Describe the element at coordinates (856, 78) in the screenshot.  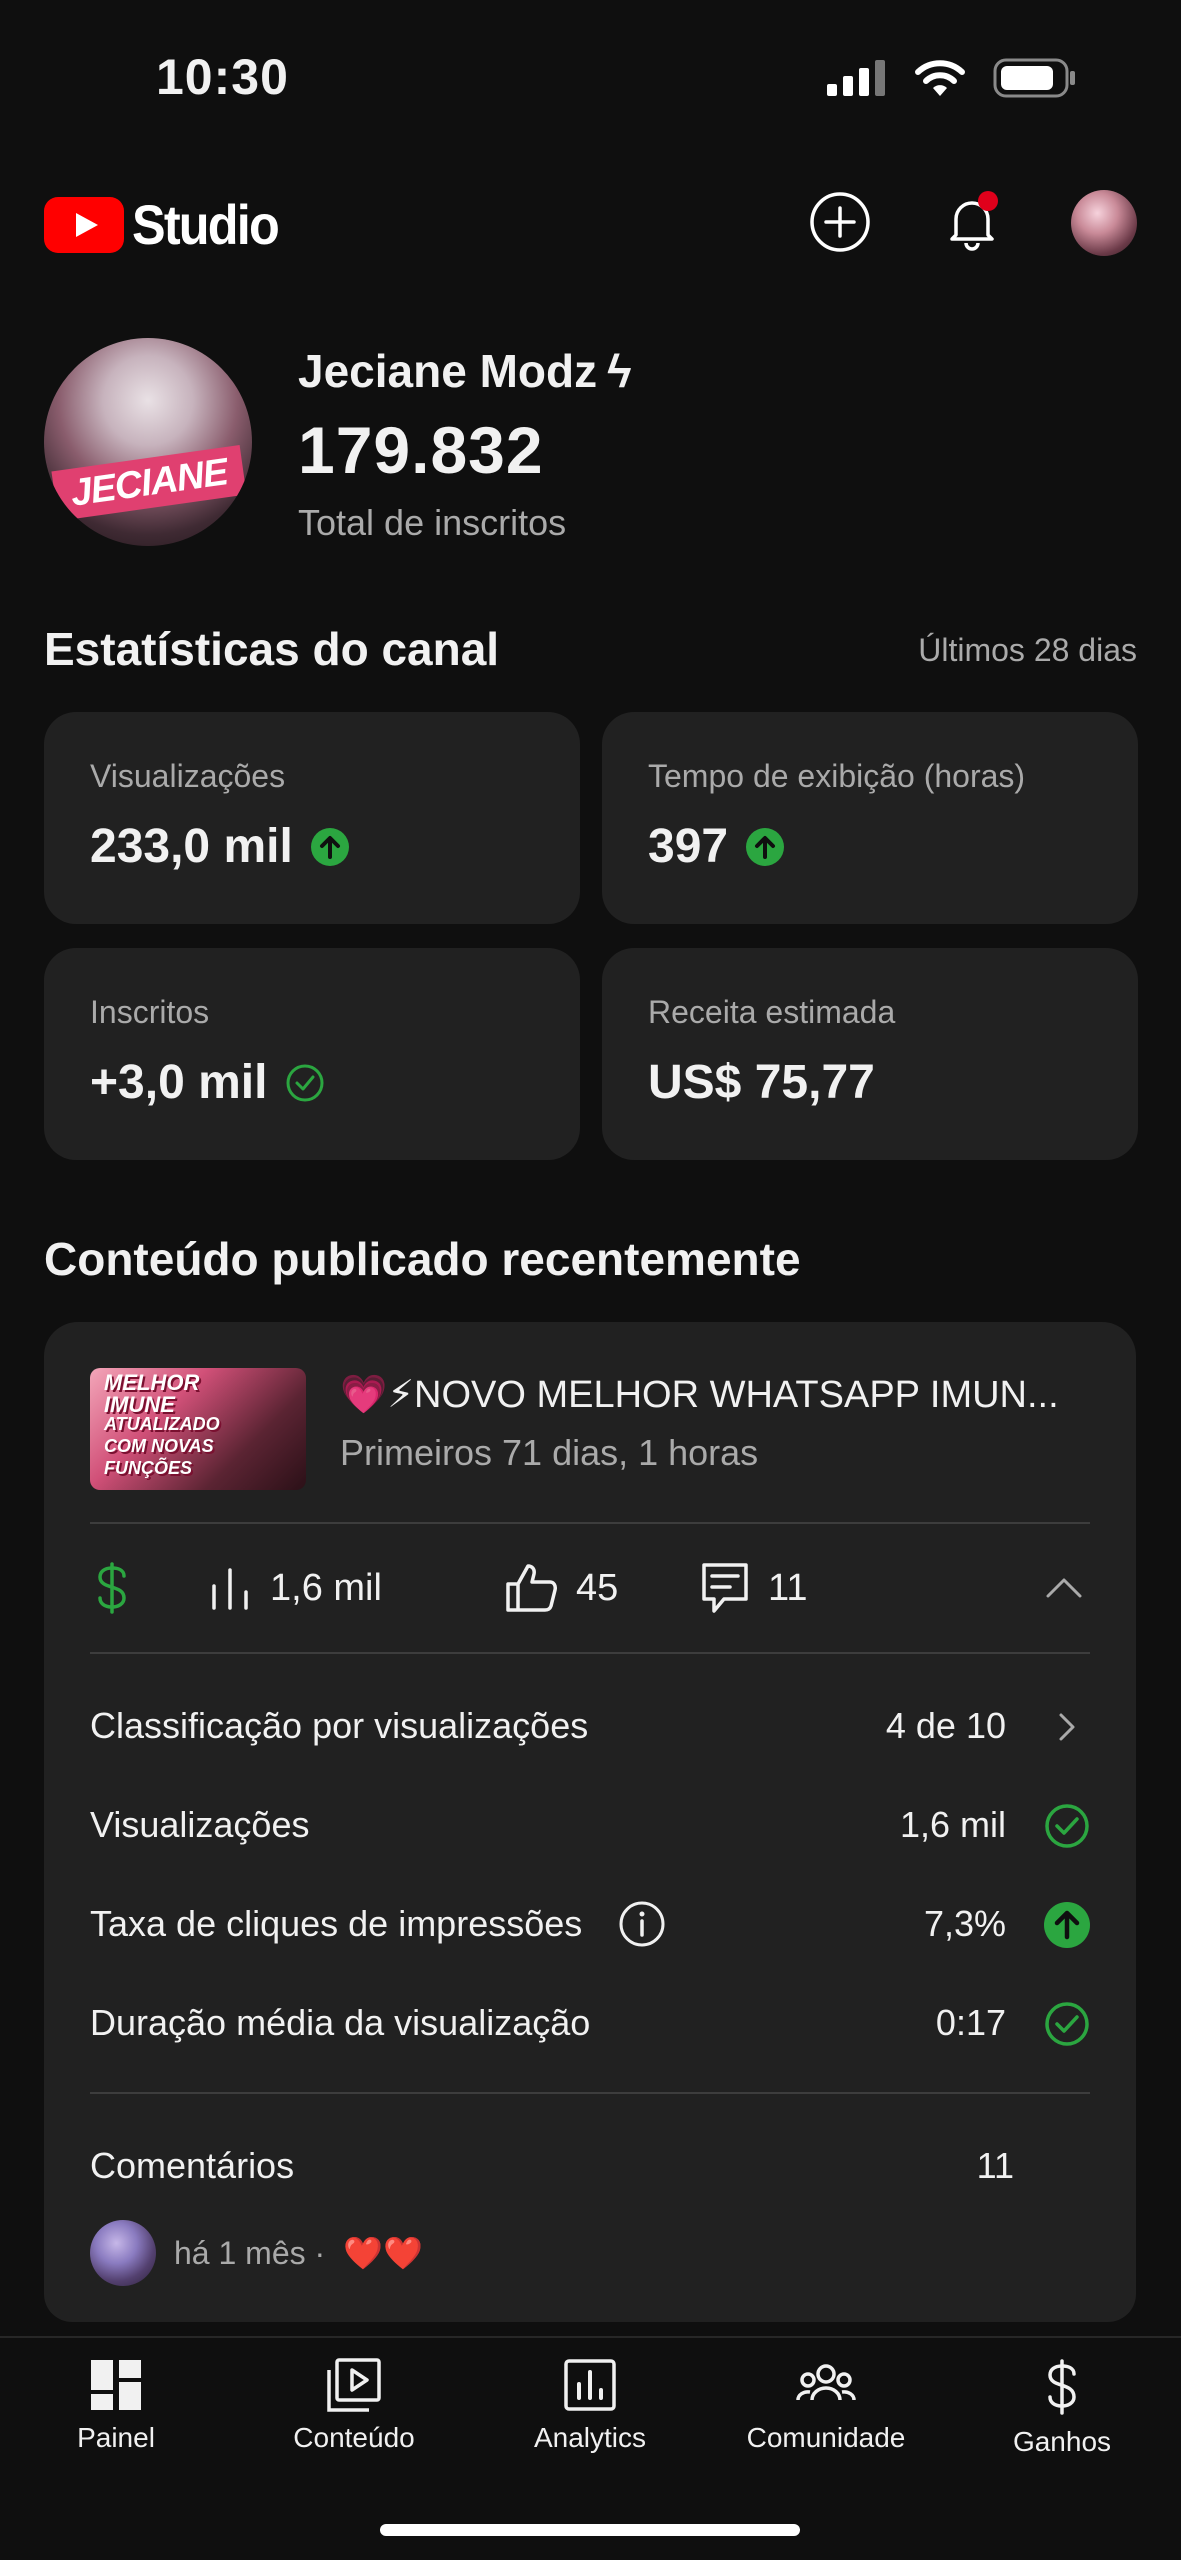
I see `cellular-signal-icon` at that location.